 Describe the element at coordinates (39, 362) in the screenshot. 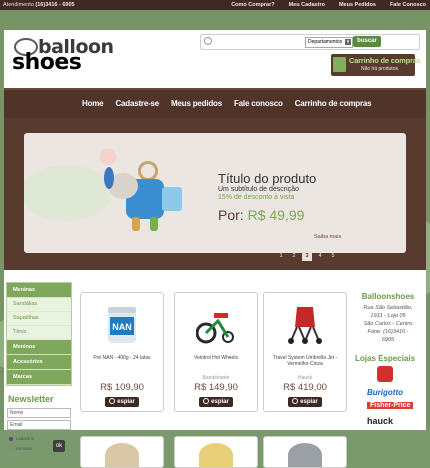

I see `category-acessorios: Acessórios` at that location.